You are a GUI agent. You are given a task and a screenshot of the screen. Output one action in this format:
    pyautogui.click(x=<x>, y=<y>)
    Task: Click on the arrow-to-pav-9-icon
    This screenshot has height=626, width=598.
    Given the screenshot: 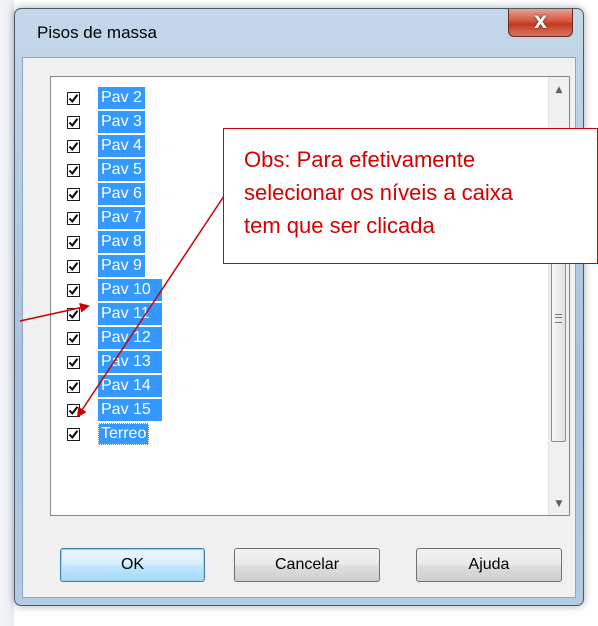 What is the action you would take?
    pyautogui.click(x=54, y=312)
    